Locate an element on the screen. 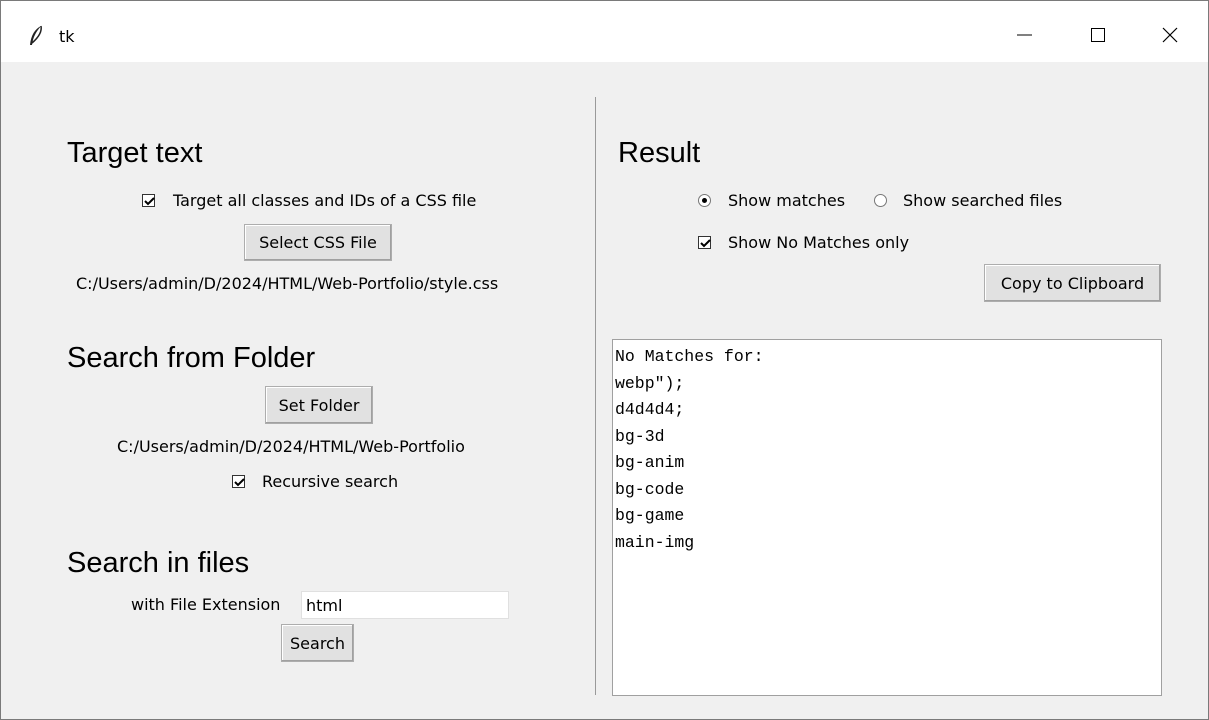 The width and height of the screenshot is (1209, 720). copy-to-clipboard-button: Copy to Clipboard is located at coordinates (1072, 283).